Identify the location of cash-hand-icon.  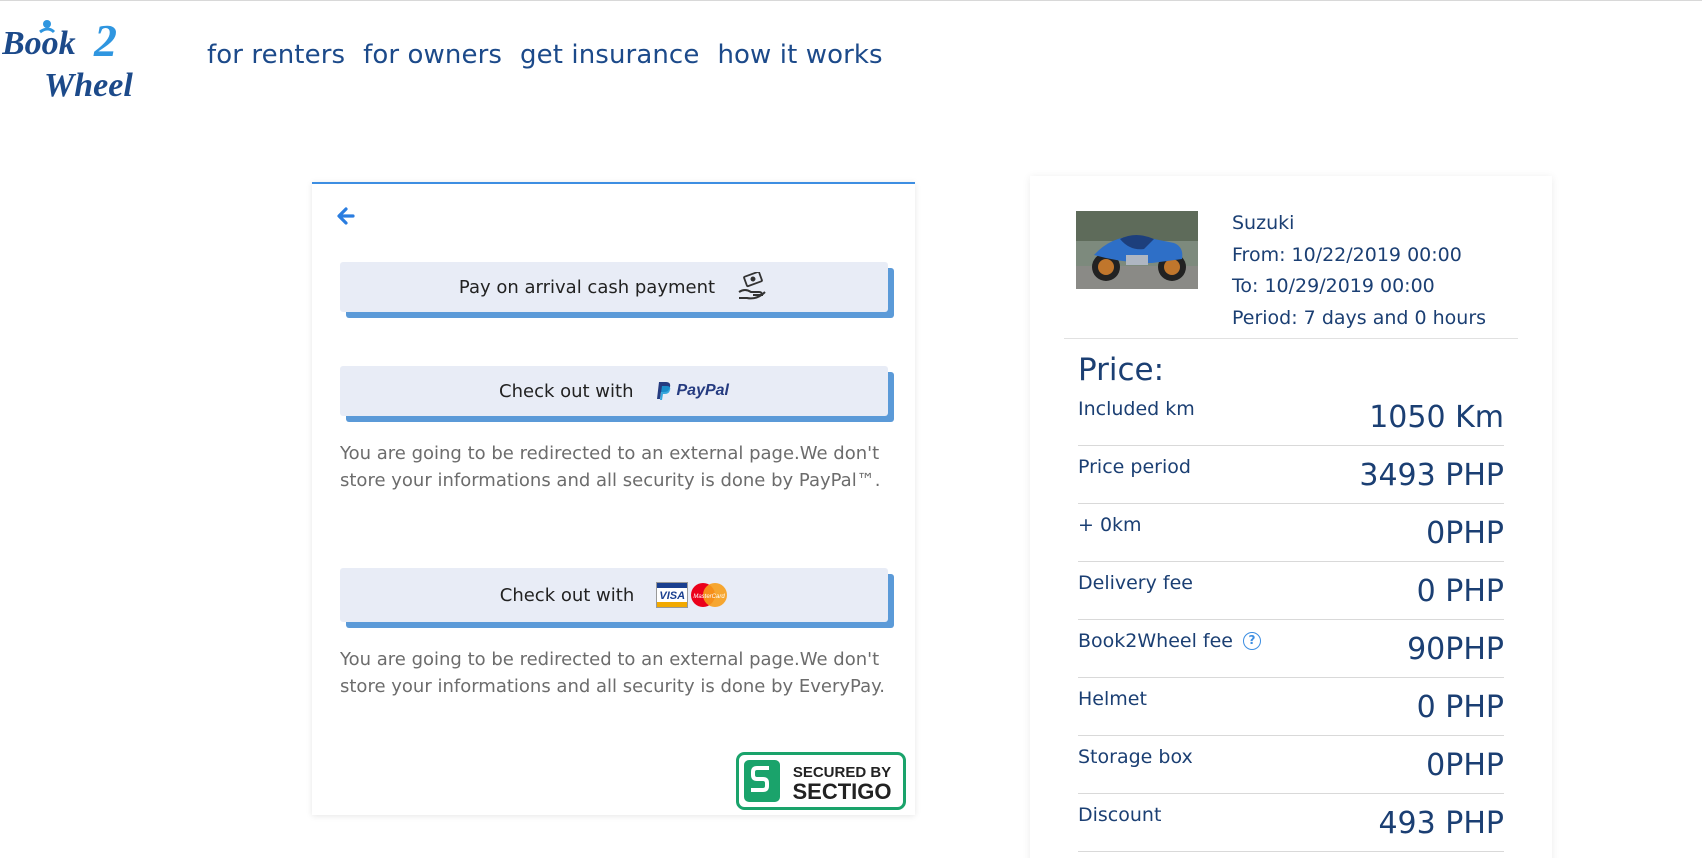
(752, 286).